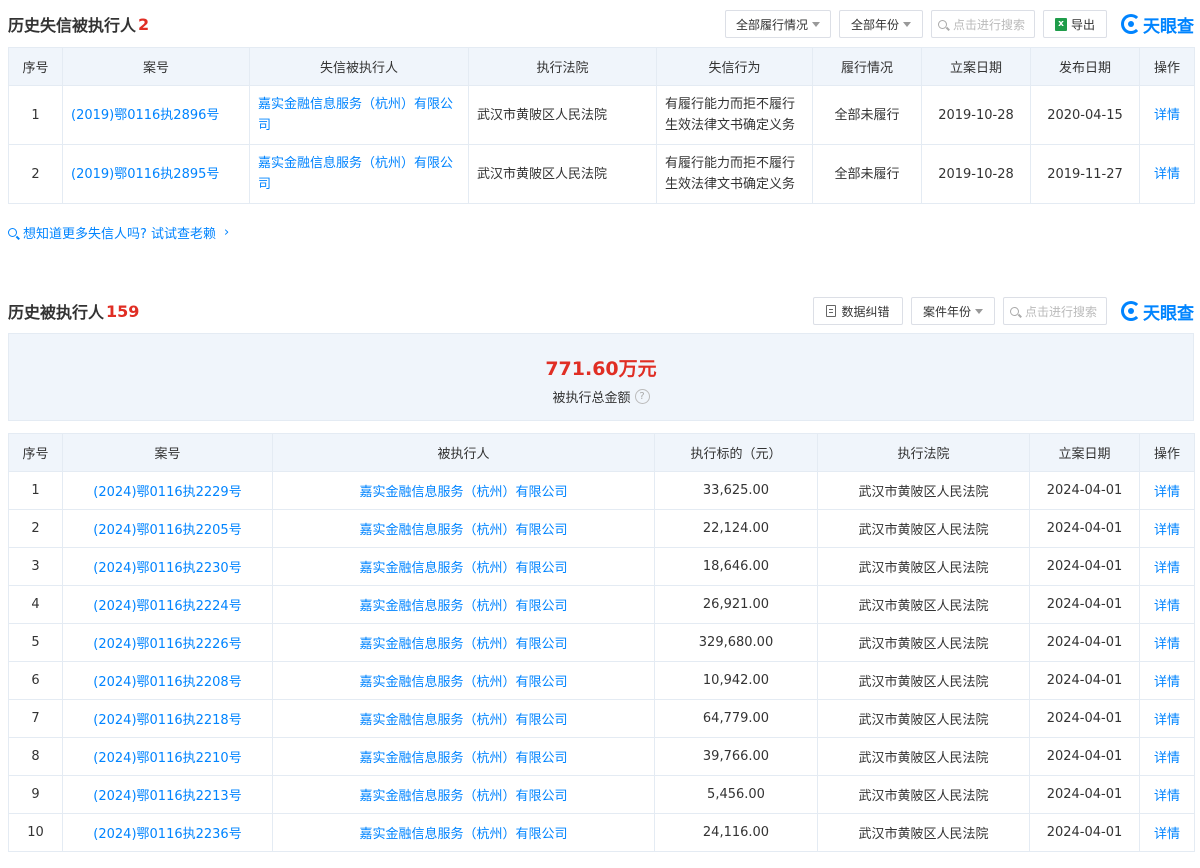  What do you see at coordinates (167, 528) in the screenshot?
I see `case-number-link: (2024)鄂0116执2205号` at bounding box center [167, 528].